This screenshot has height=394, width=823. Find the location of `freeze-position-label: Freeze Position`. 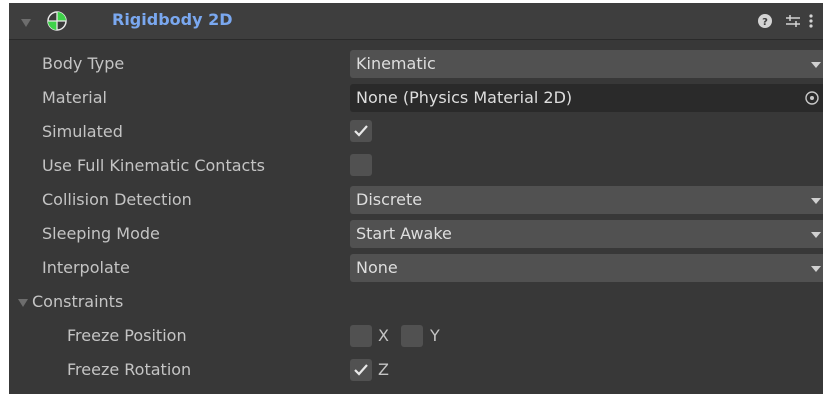

freeze-position-label: Freeze Position is located at coordinates (127, 335).